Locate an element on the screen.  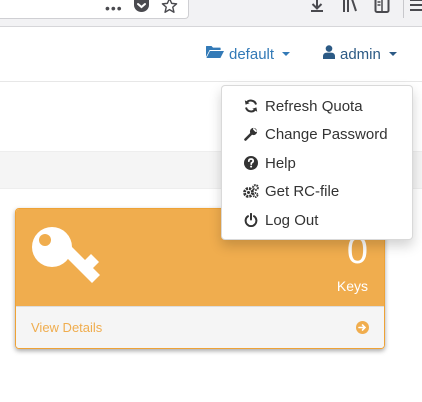
menu-item-refresh-quota: Refresh Quota is located at coordinates (317, 106).